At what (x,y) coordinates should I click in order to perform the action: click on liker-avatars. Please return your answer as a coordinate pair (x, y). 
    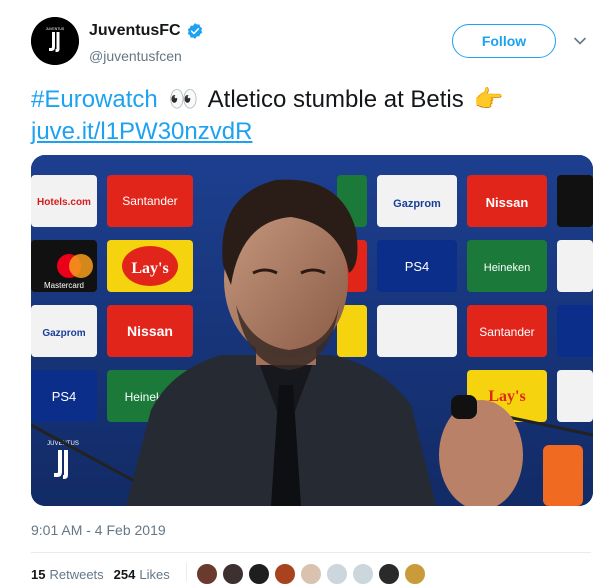
    Looking at the image, I should click on (313, 574).